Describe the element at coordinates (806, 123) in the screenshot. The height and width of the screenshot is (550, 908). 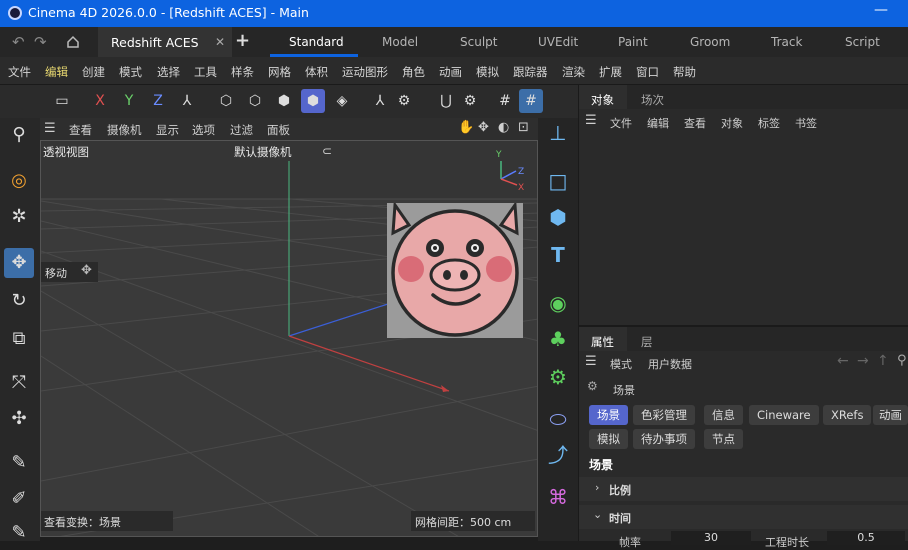
I see `objects-menu-bookmarks: 书签` at that location.